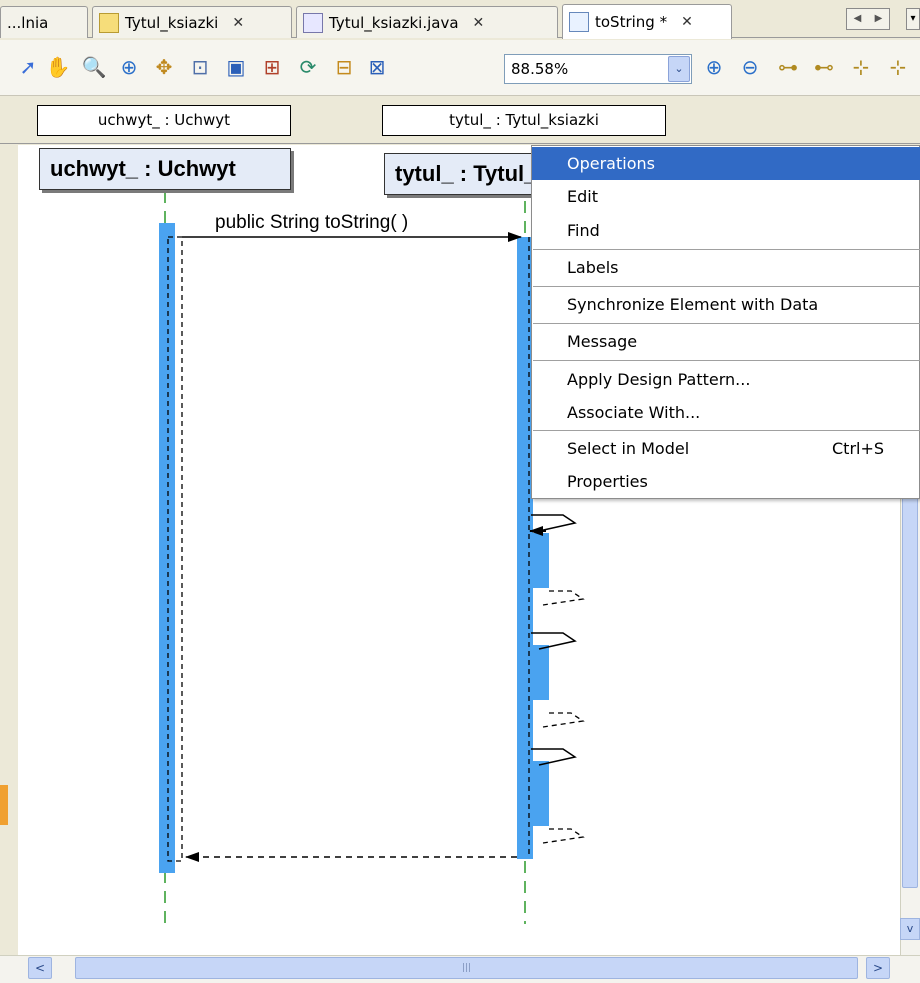 This screenshot has height=983, width=920. Describe the element at coordinates (631, 22) in the screenshot. I see `tab-label: toString *` at that location.